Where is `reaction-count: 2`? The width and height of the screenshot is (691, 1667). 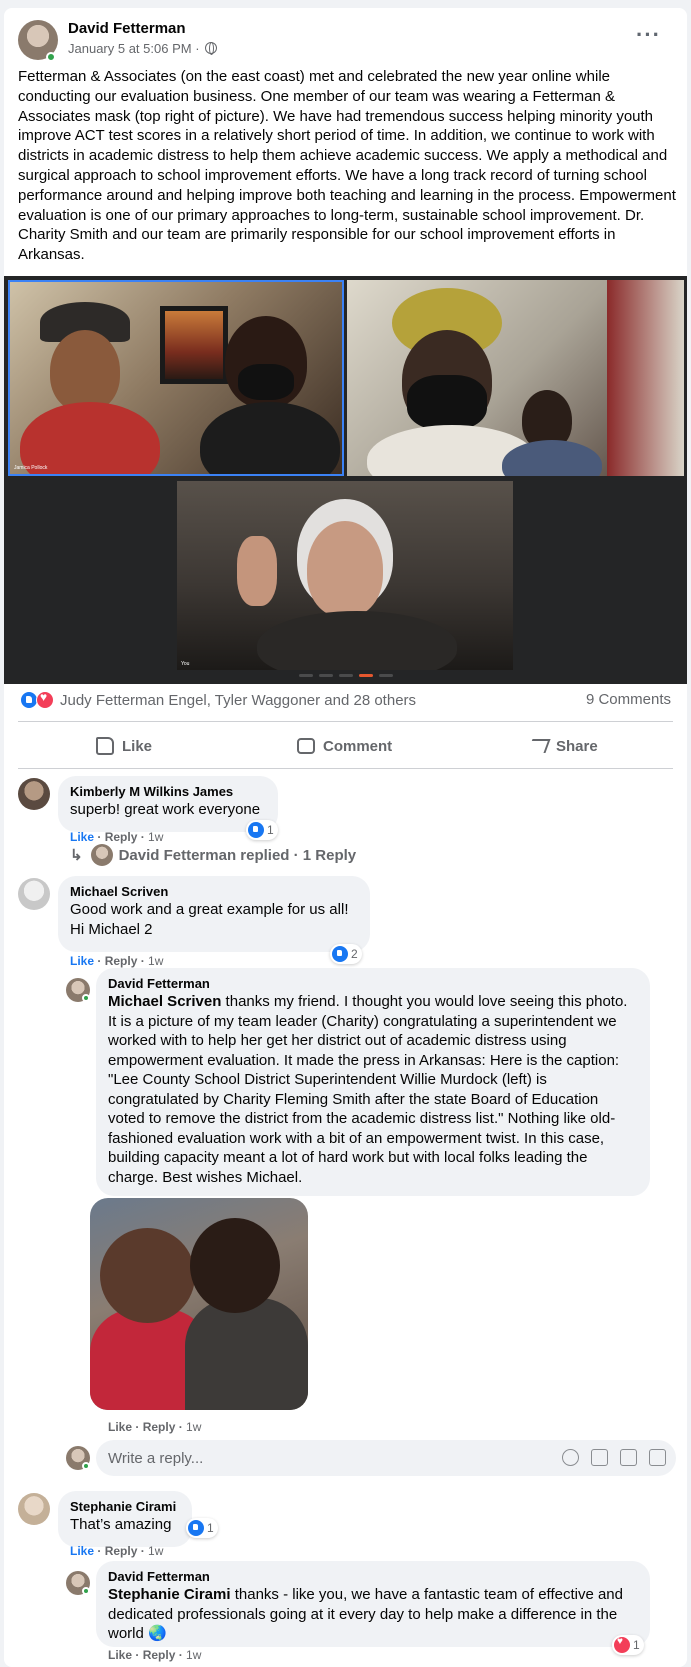
reaction-count: 2 is located at coordinates (354, 954).